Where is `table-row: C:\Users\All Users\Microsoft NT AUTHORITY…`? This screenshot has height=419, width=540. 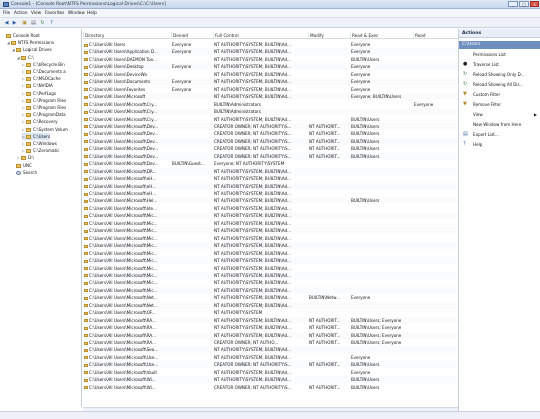
table-row: C:\Users\All Users\Microsoft NT AUTHORITY… is located at coordinates (270, 97).